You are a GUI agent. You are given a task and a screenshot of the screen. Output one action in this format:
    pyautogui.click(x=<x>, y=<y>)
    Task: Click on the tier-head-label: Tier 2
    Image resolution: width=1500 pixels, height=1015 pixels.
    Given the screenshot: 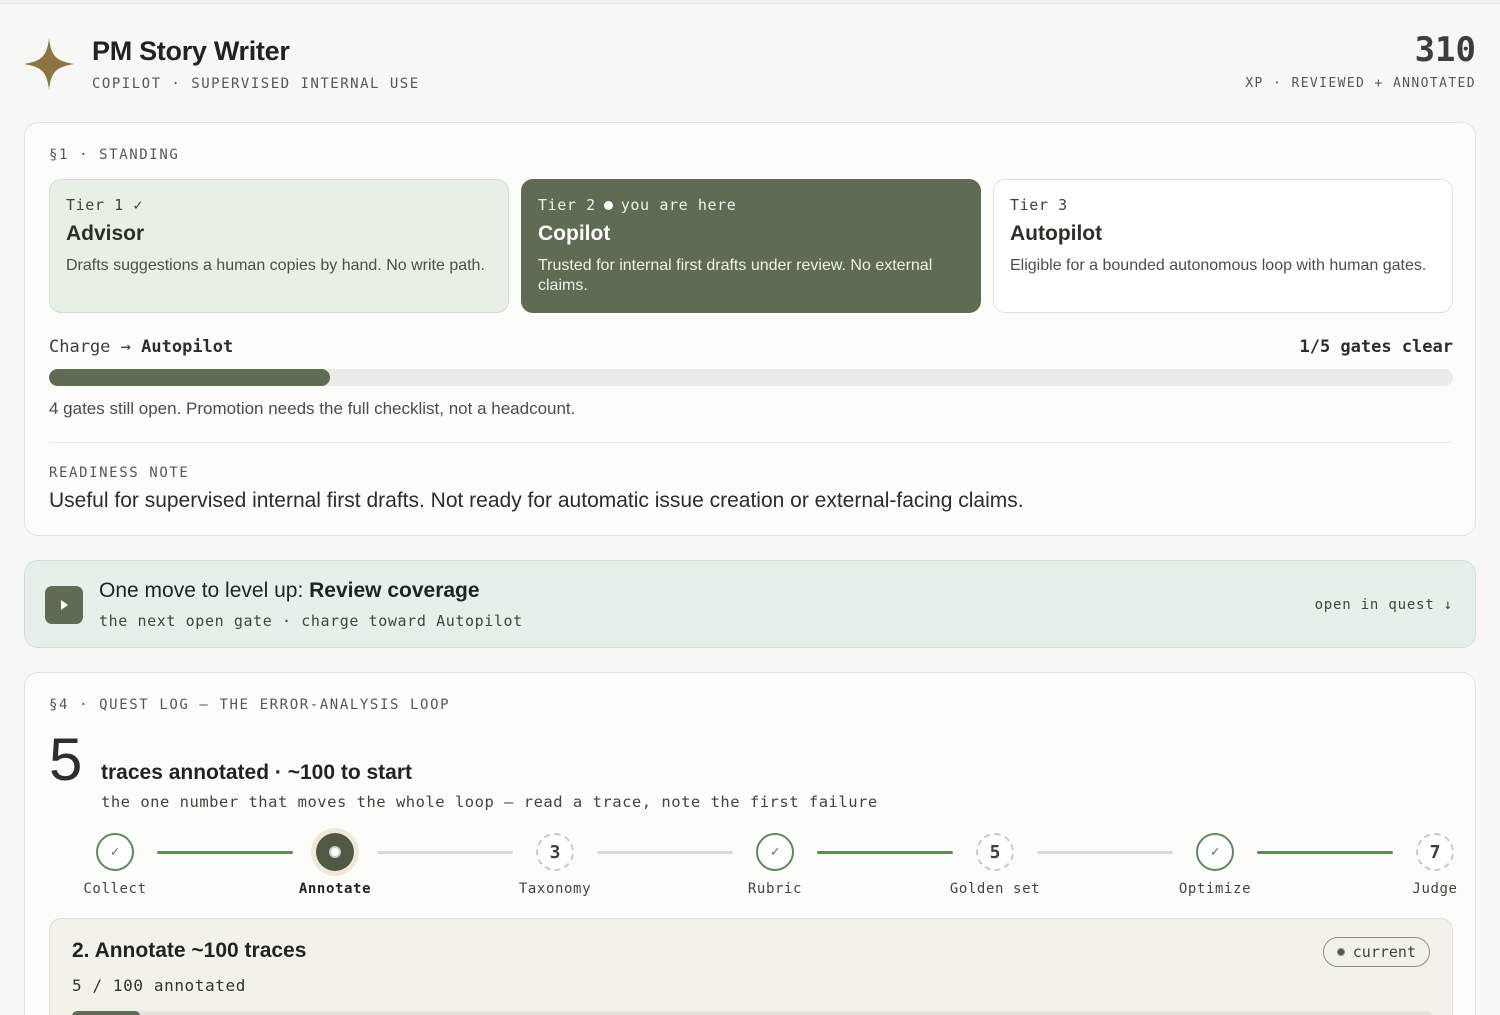 What is the action you would take?
    pyautogui.click(x=567, y=205)
    